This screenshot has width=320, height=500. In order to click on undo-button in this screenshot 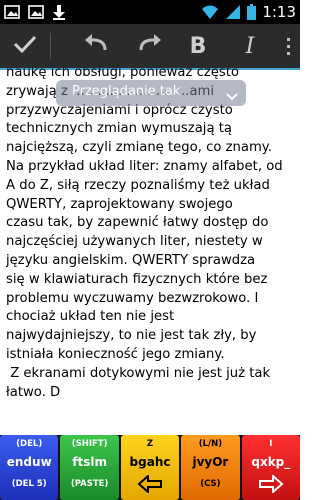, I will do `click(96, 46)`.